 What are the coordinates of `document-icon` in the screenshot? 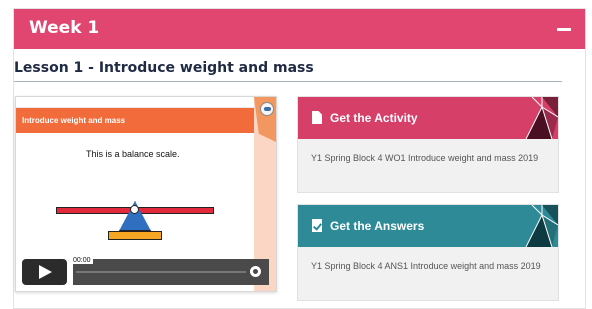 It's located at (317, 117).